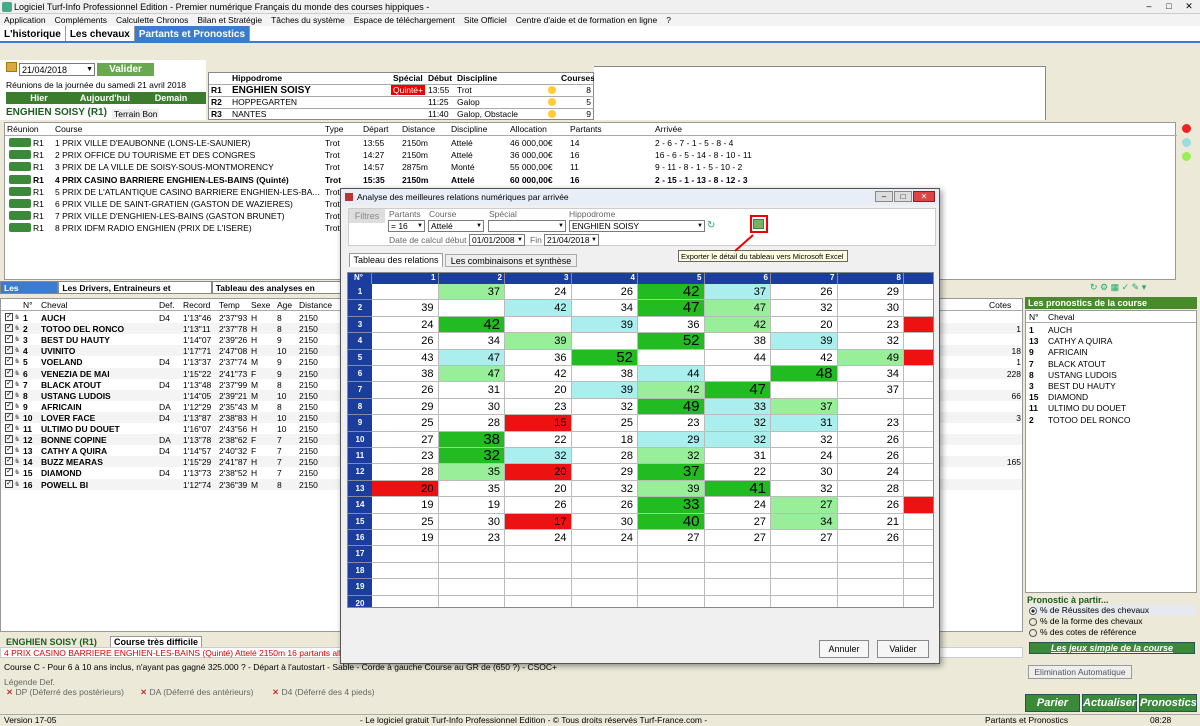  What do you see at coordinates (74, 451) in the screenshot?
I see `partant-c: CATHY A QUIRA` at bounding box center [74, 451].